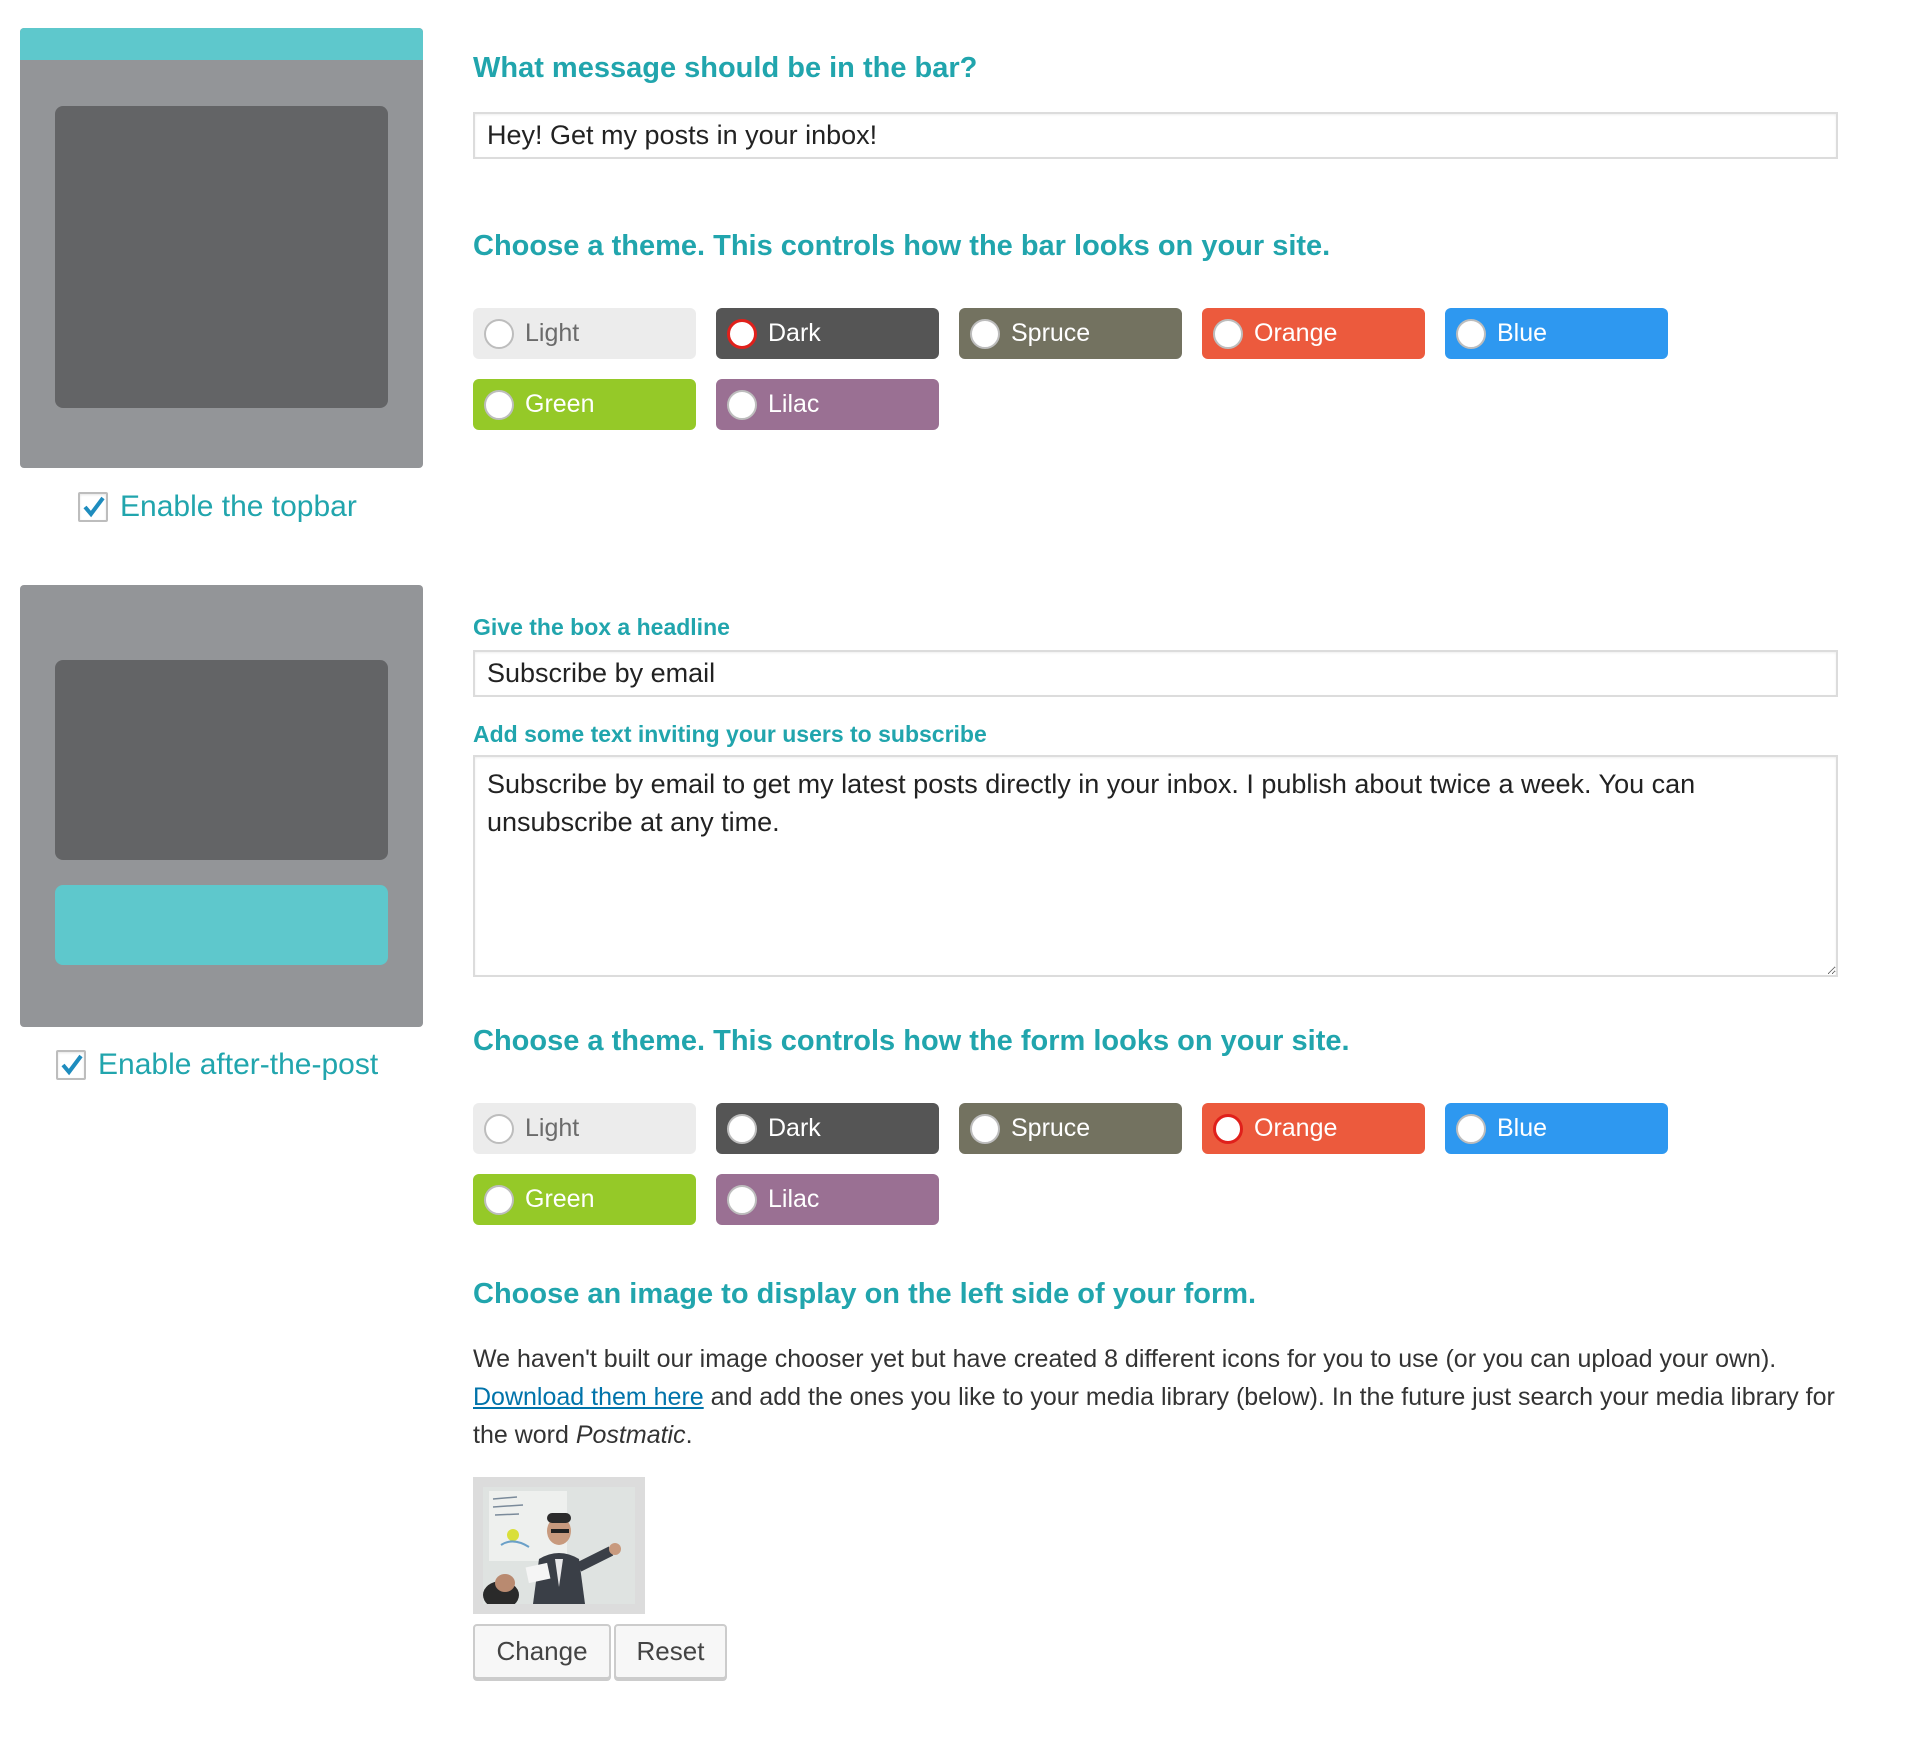 The height and width of the screenshot is (1750, 1924). What do you see at coordinates (1155, 673) in the screenshot?
I see `headline-input` at bounding box center [1155, 673].